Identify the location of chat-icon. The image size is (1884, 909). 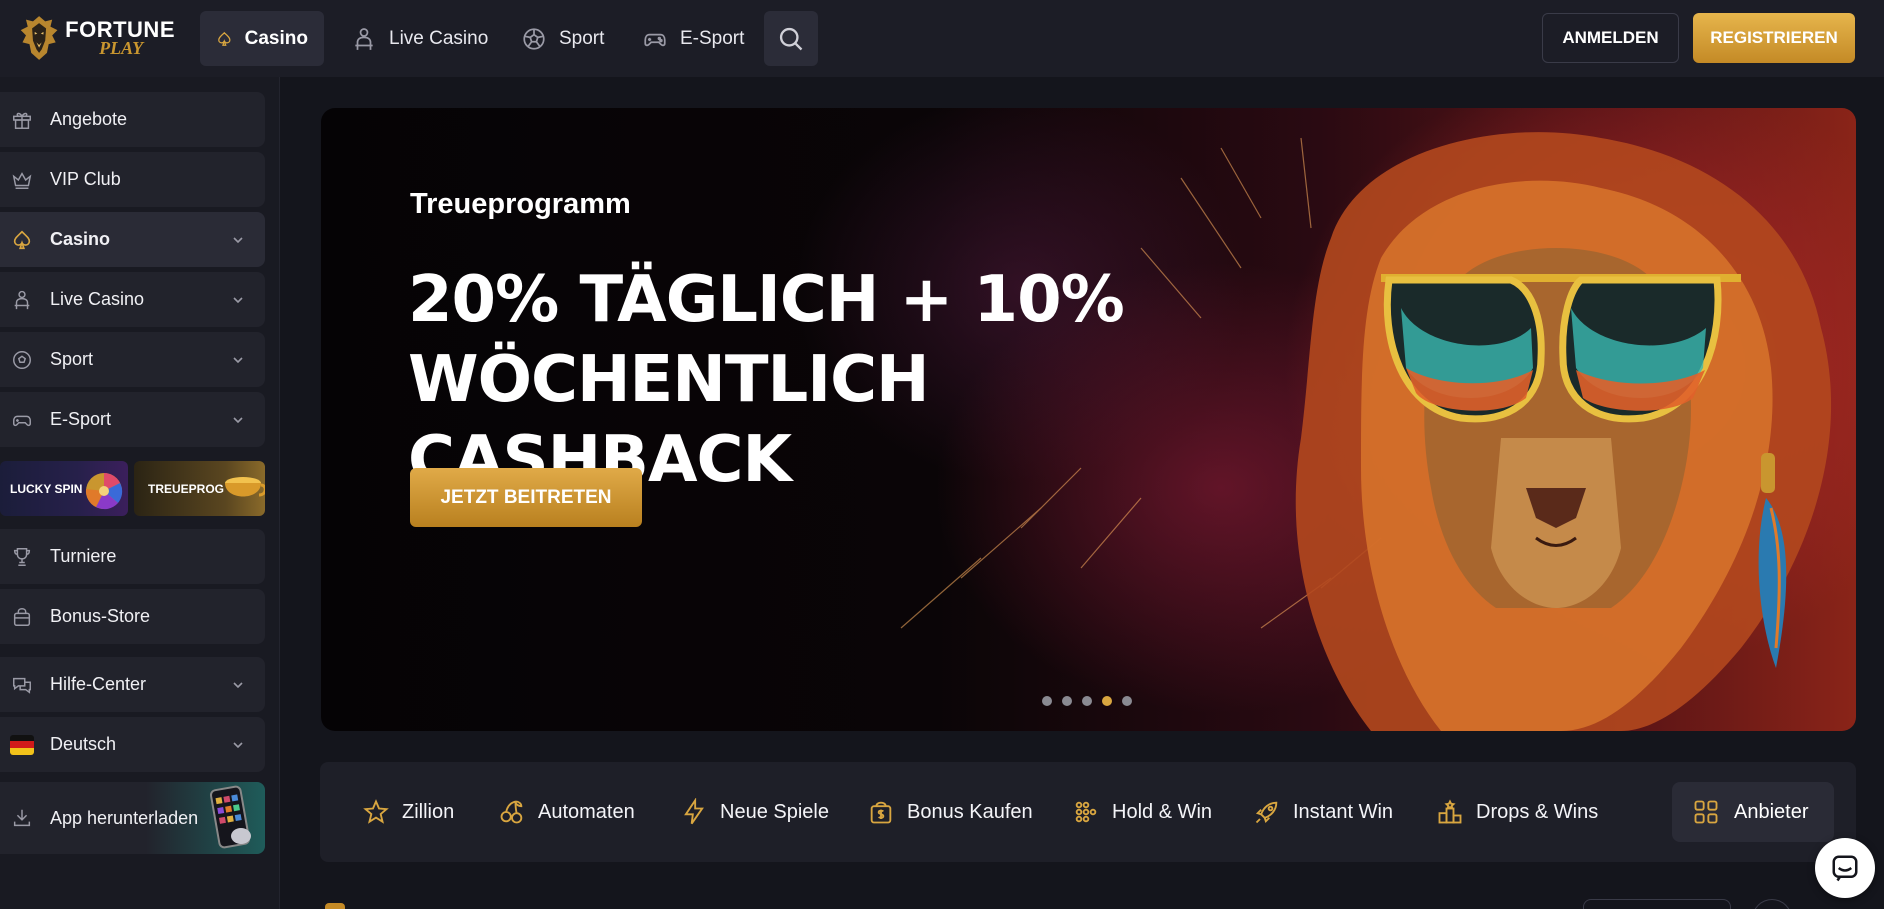
(1845, 868).